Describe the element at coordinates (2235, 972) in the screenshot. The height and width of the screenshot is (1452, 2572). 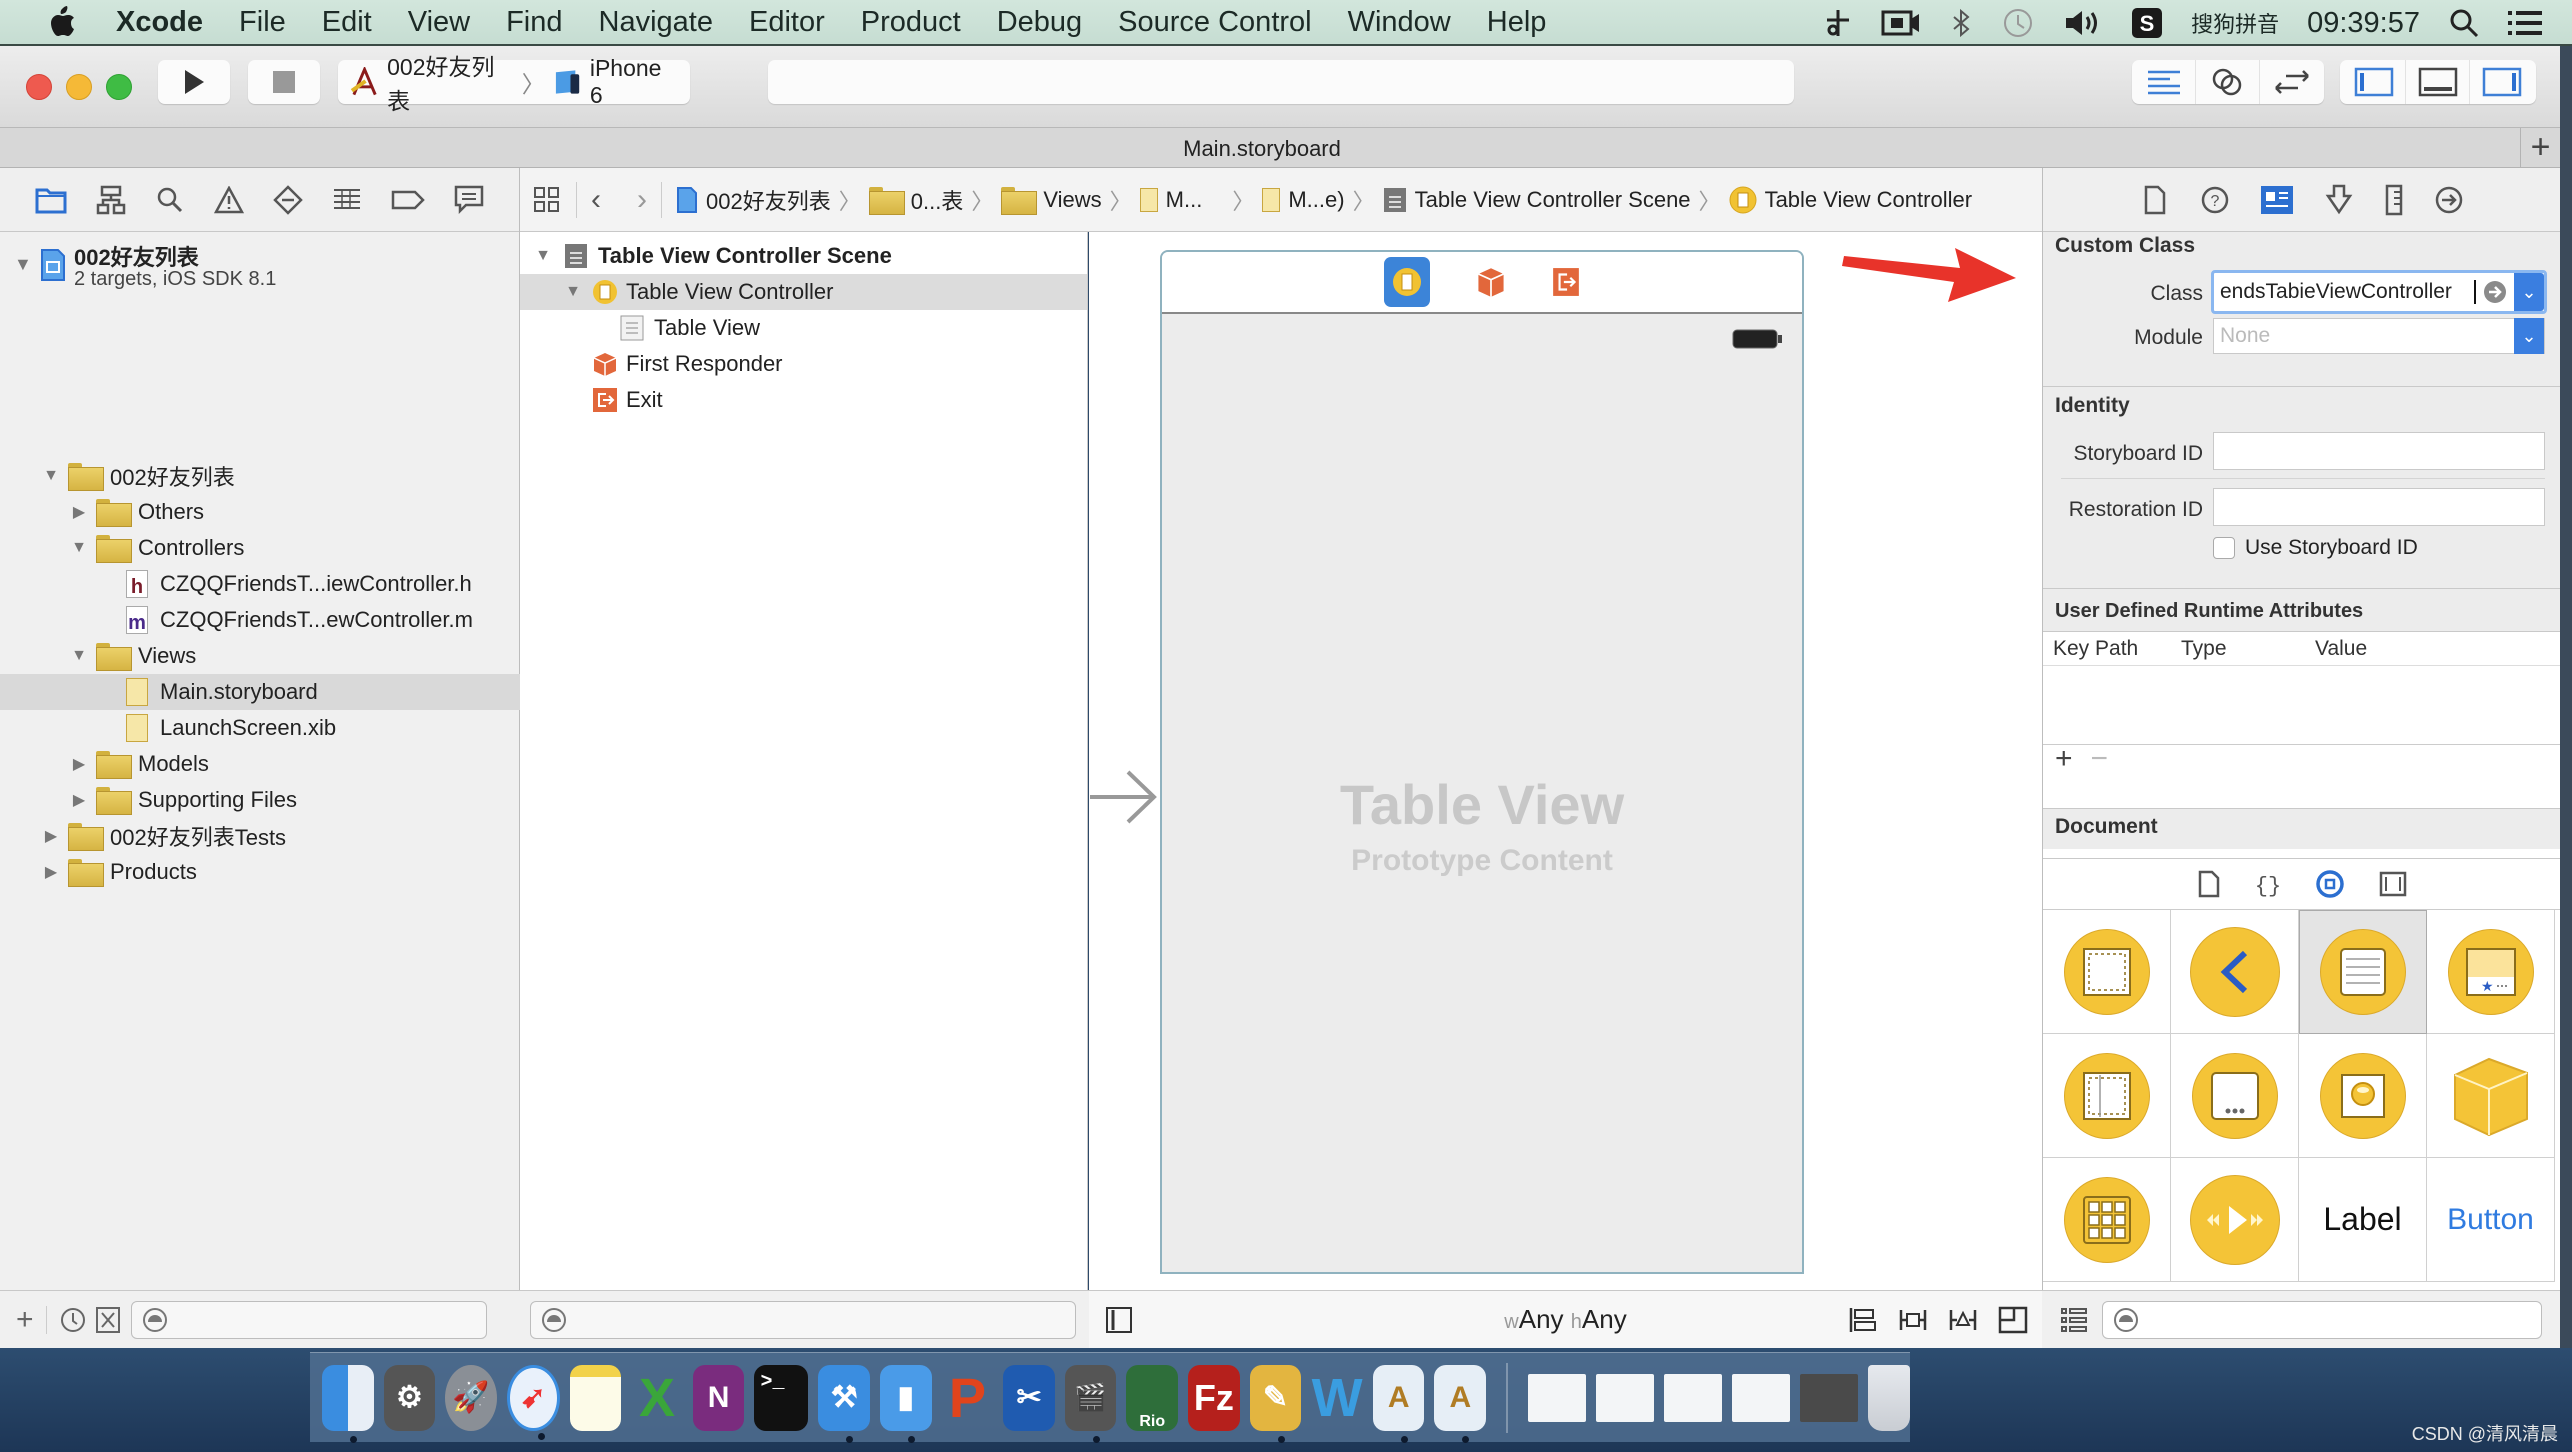
I see `library-item-navigation-controller` at that location.